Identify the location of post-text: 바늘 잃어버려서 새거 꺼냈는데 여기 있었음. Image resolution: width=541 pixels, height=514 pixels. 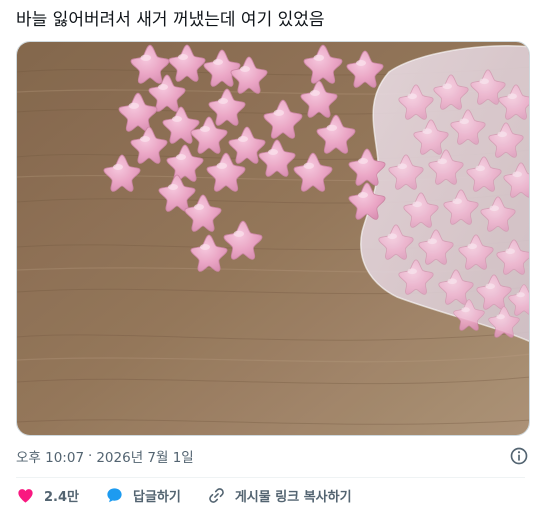
(170, 20).